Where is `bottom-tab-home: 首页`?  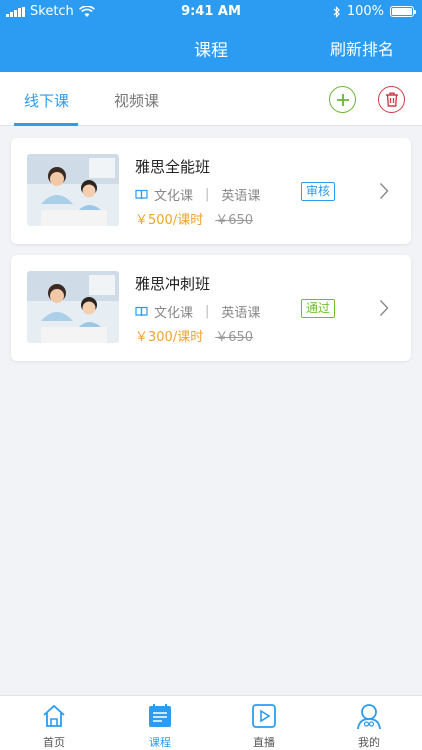
bottom-tab-home: 首页 is located at coordinates (54, 726).